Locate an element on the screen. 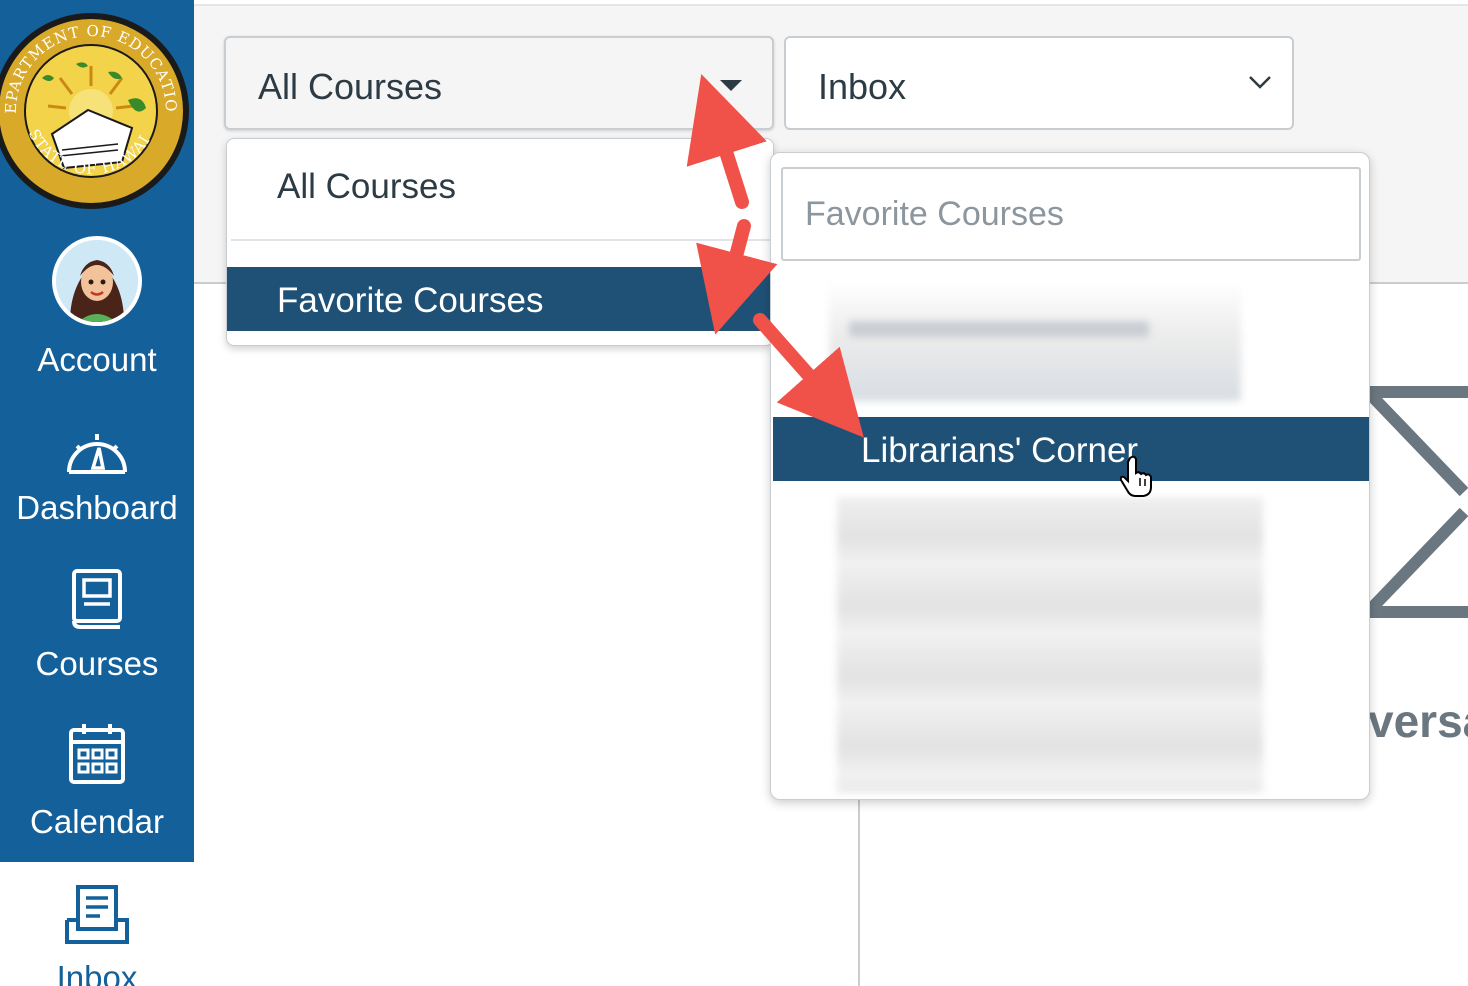 This screenshot has height=986, width=1468. menu-item-librarians-corner: Librarians' Corner is located at coordinates (1071, 449).